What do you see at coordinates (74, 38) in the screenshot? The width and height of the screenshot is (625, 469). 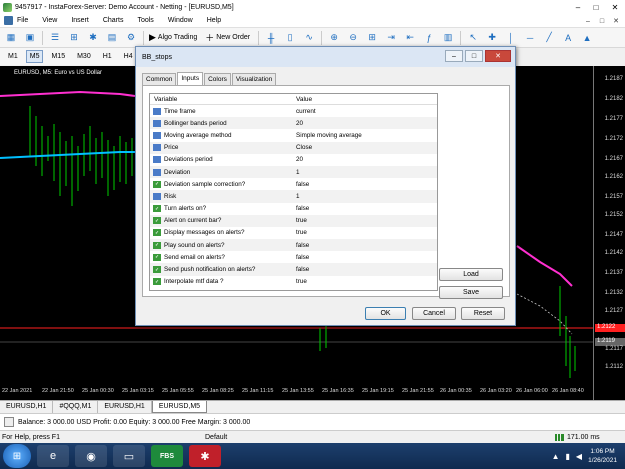 I see `data-window-icon: ⊞` at bounding box center [74, 38].